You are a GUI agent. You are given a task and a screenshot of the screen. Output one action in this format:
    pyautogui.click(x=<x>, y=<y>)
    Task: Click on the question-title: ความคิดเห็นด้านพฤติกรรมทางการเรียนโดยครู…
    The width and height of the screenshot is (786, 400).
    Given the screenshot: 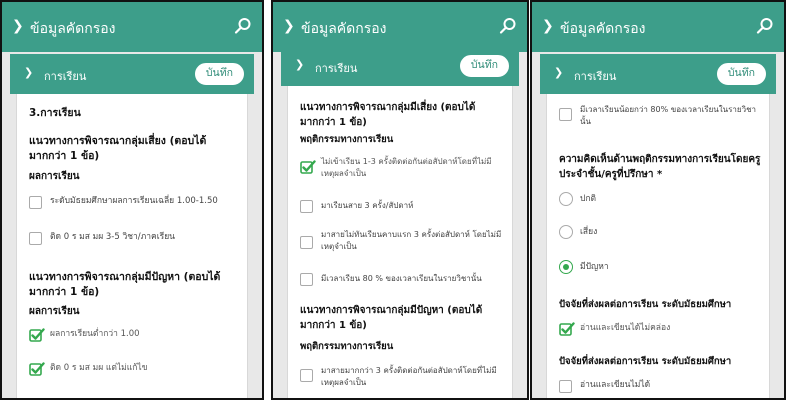 What is the action you would take?
    pyautogui.click(x=660, y=167)
    